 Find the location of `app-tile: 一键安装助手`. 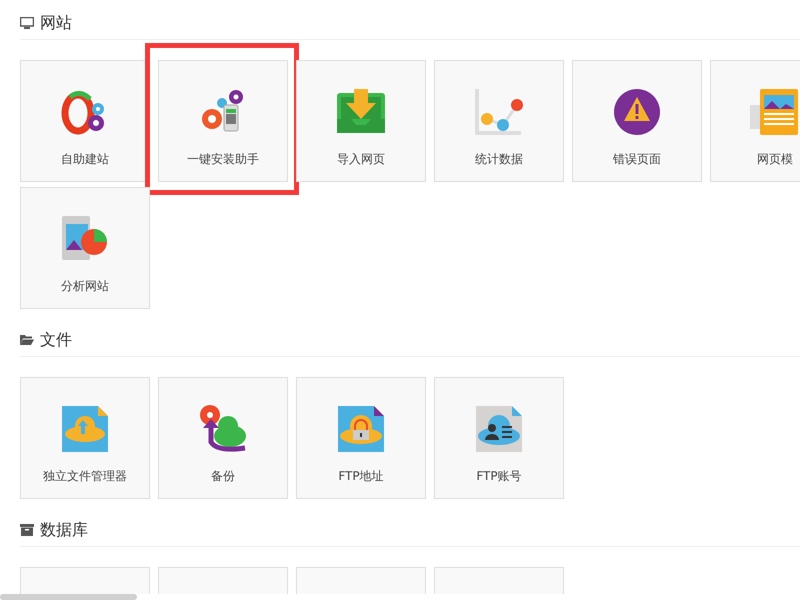

app-tile: 一键安装助手 is located at coordinates (223, 121).